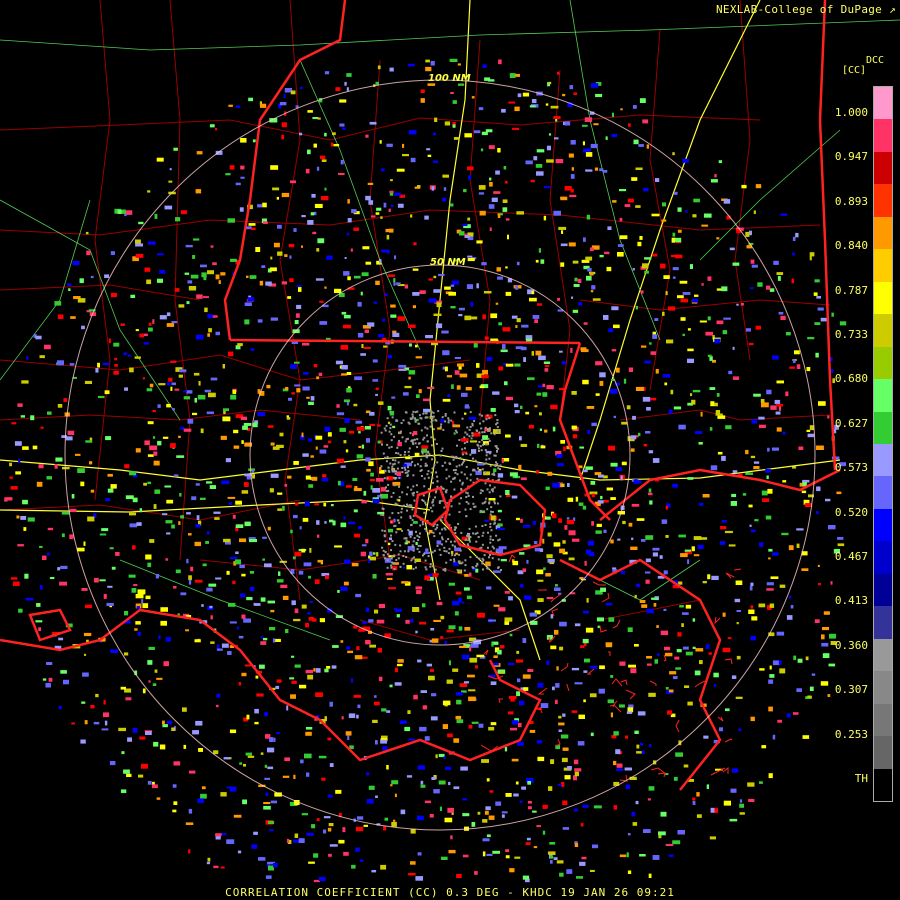  I want to click on product-units: [CC], so click(854, 70).